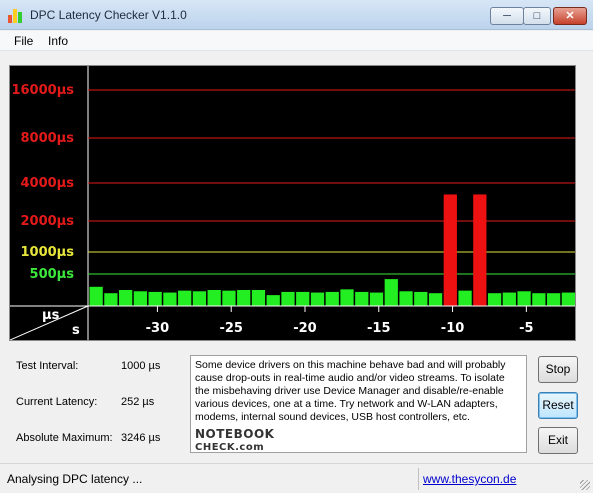 Image resolution: width=593 pixels, height=493 pixels. I want to click on current-latency-value: 252 µs, so click(138, 402).